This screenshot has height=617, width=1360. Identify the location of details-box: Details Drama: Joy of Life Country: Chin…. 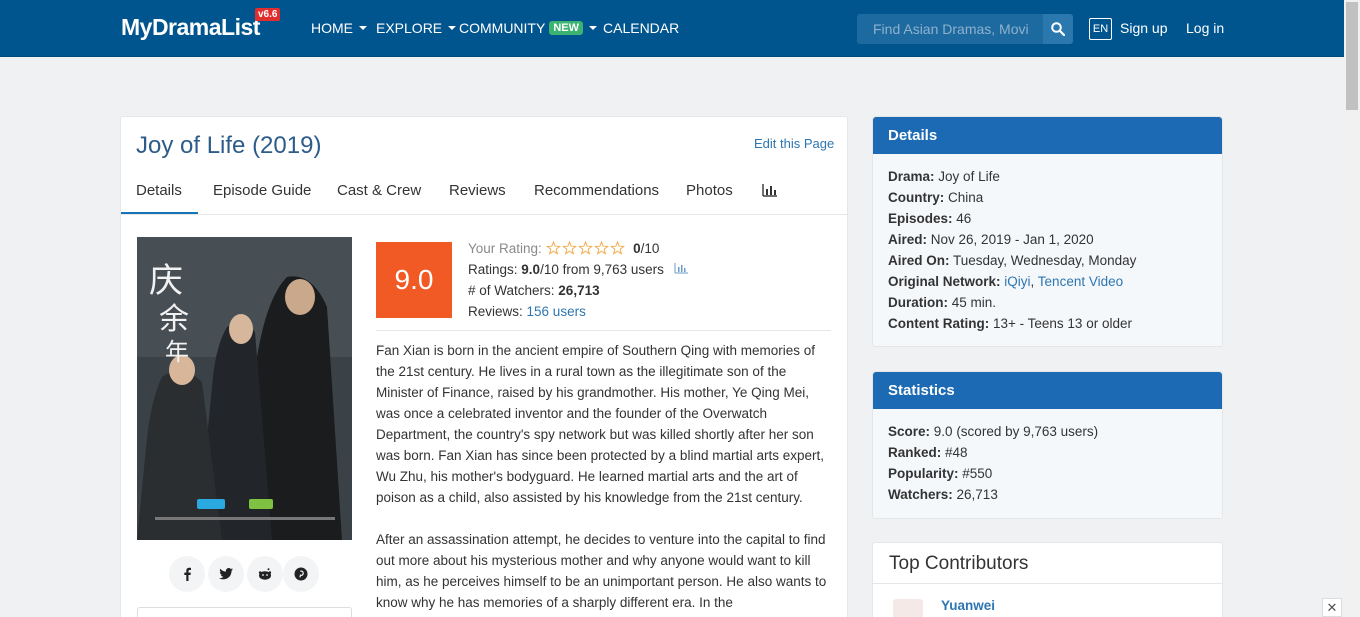
(1047, 231).